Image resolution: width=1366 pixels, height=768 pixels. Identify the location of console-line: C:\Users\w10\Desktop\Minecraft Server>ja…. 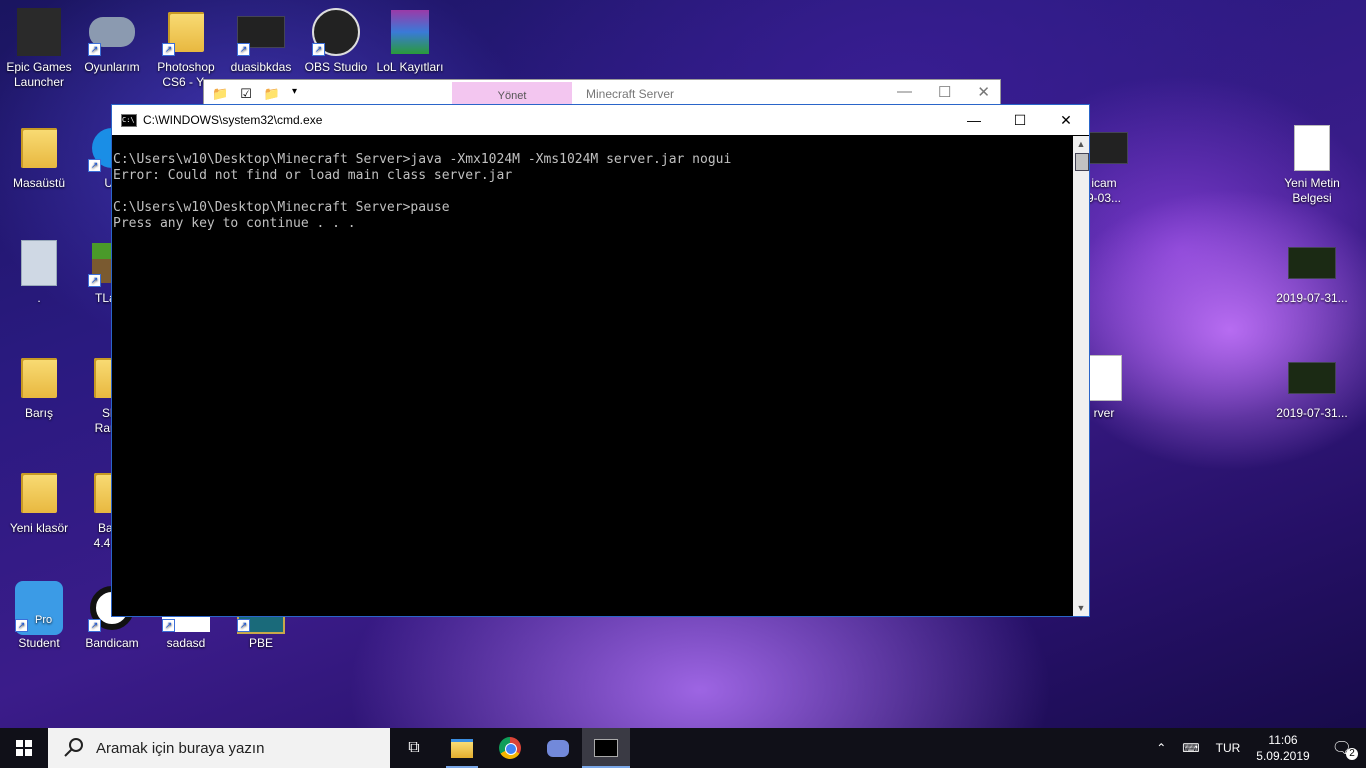
(422, 159).